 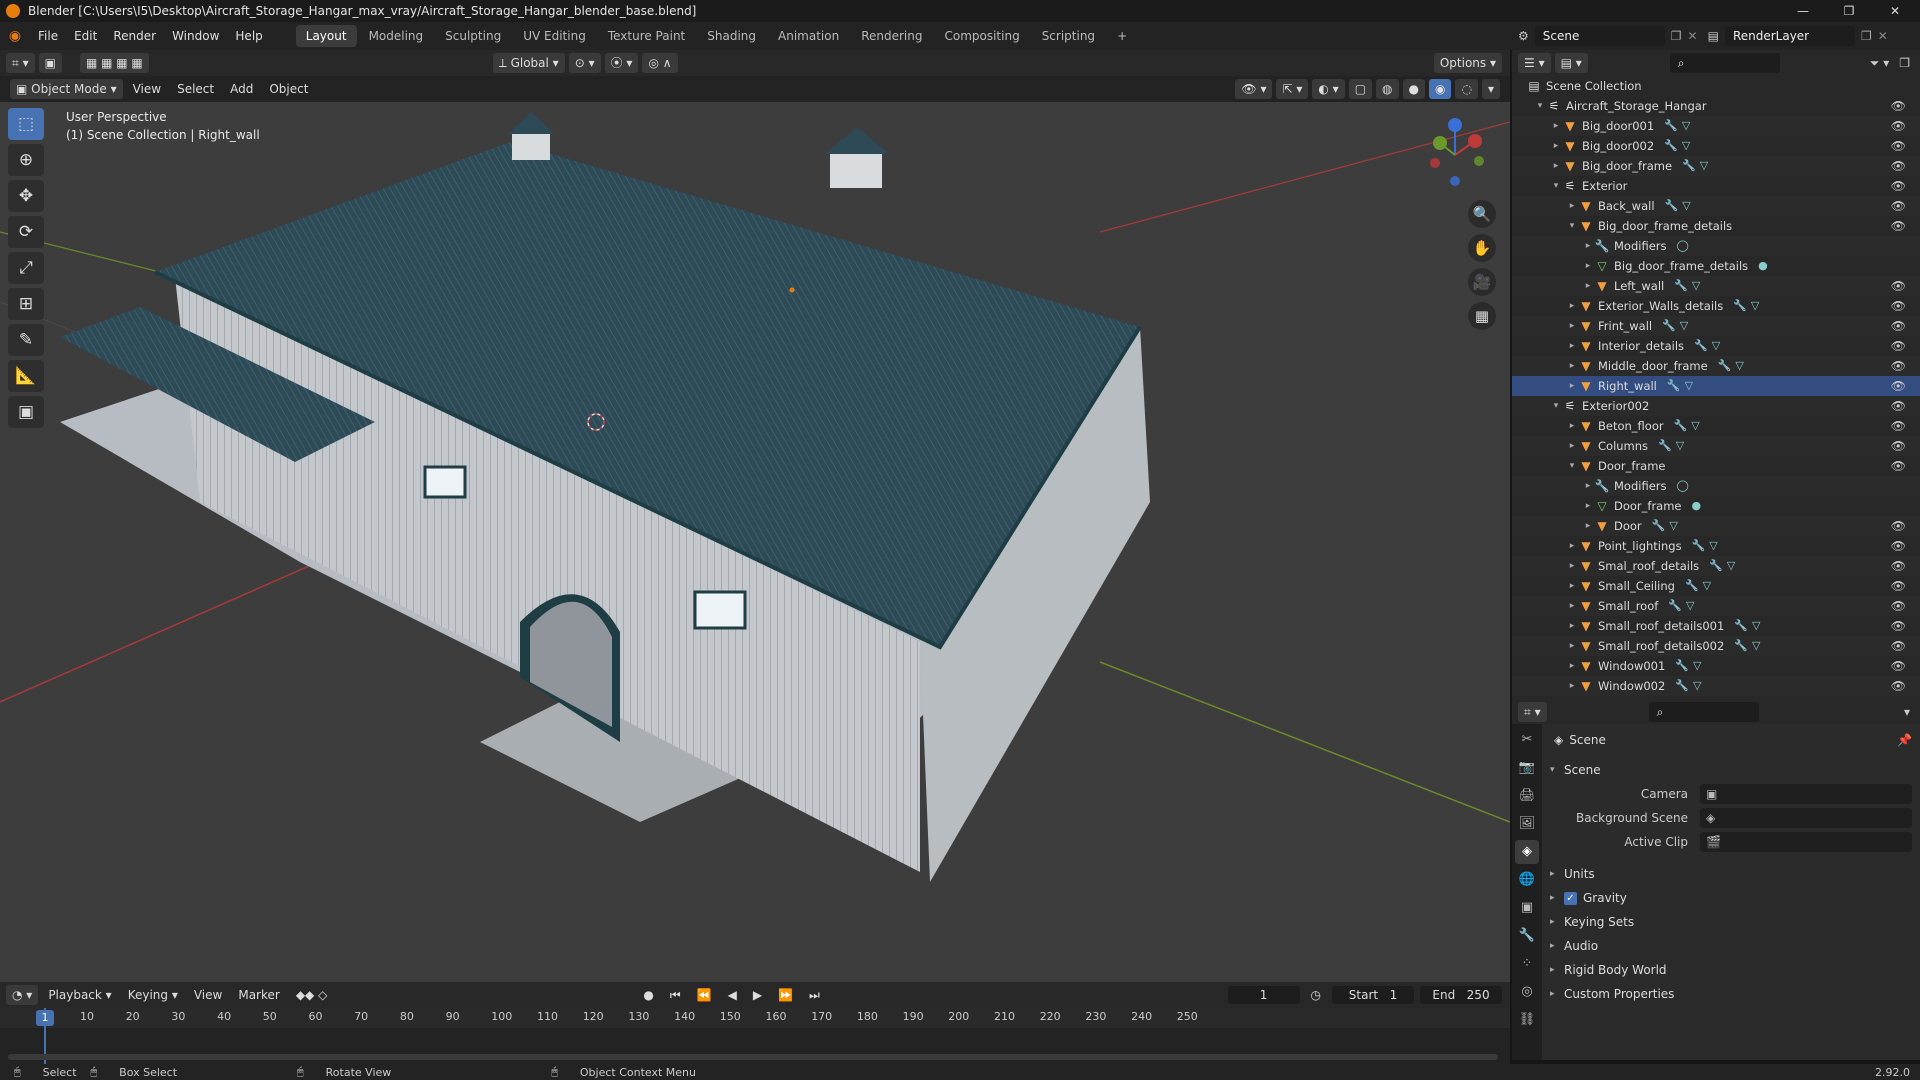 What do you see at coordinates (1765, 266) in the screenshot?
I see `modifier-data-icons: ●` at bounding box center [1765, 266].